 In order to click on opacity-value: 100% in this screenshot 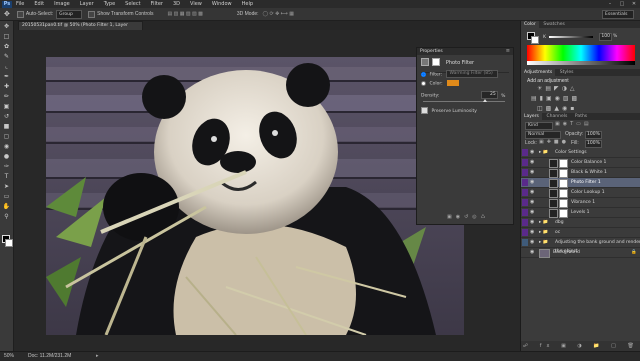, I will do `click(593, 135)`.